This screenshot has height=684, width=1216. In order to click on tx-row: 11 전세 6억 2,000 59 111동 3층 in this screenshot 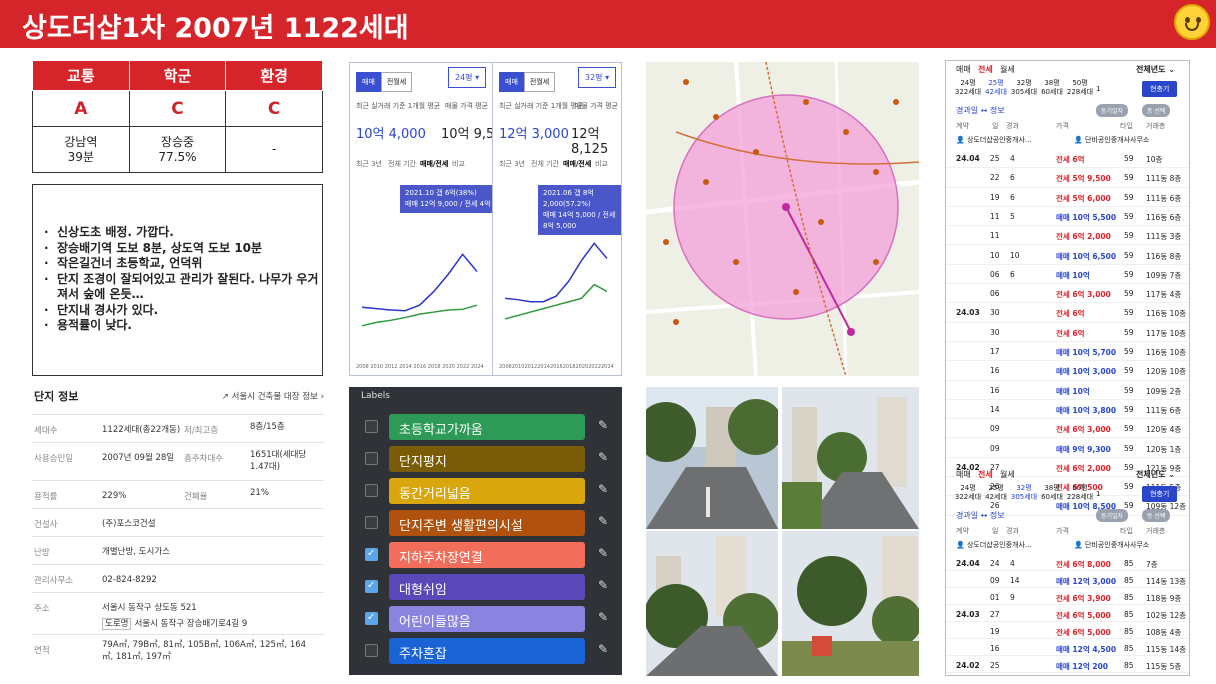, I will do `click(1067, 236)`.